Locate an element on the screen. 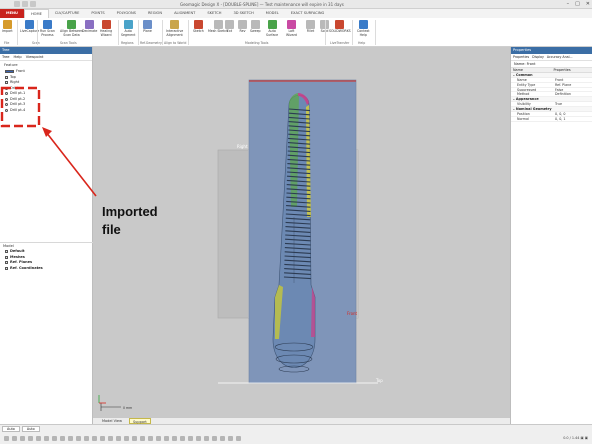 The width and height of the screenshot is (592, 444). tab-properties: Properties is located at coordinates (521, 57).